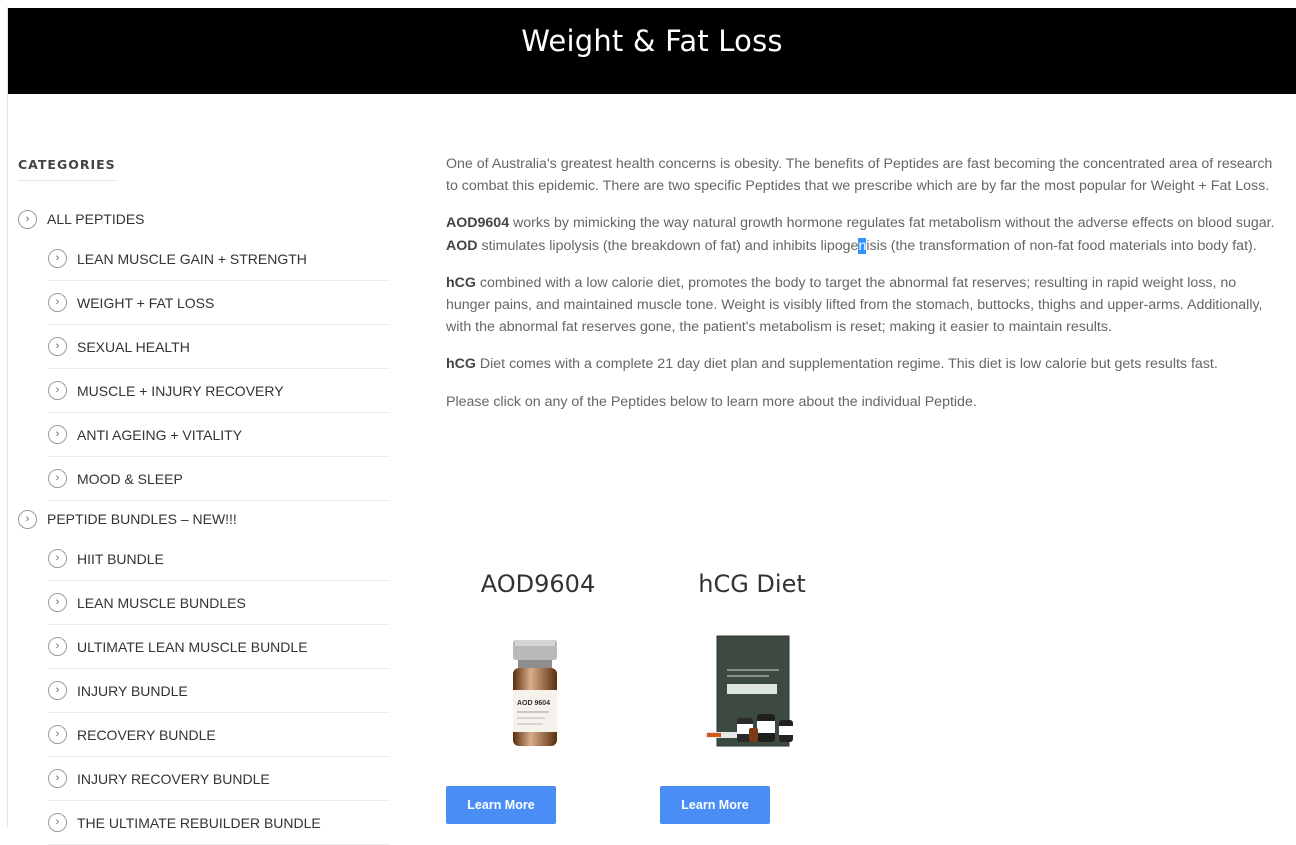 The width and height of the screenshot is (1296, 845). I want to click on sidebar-item-label: WEIGHT + FAT LOSS, so click(146, 302).